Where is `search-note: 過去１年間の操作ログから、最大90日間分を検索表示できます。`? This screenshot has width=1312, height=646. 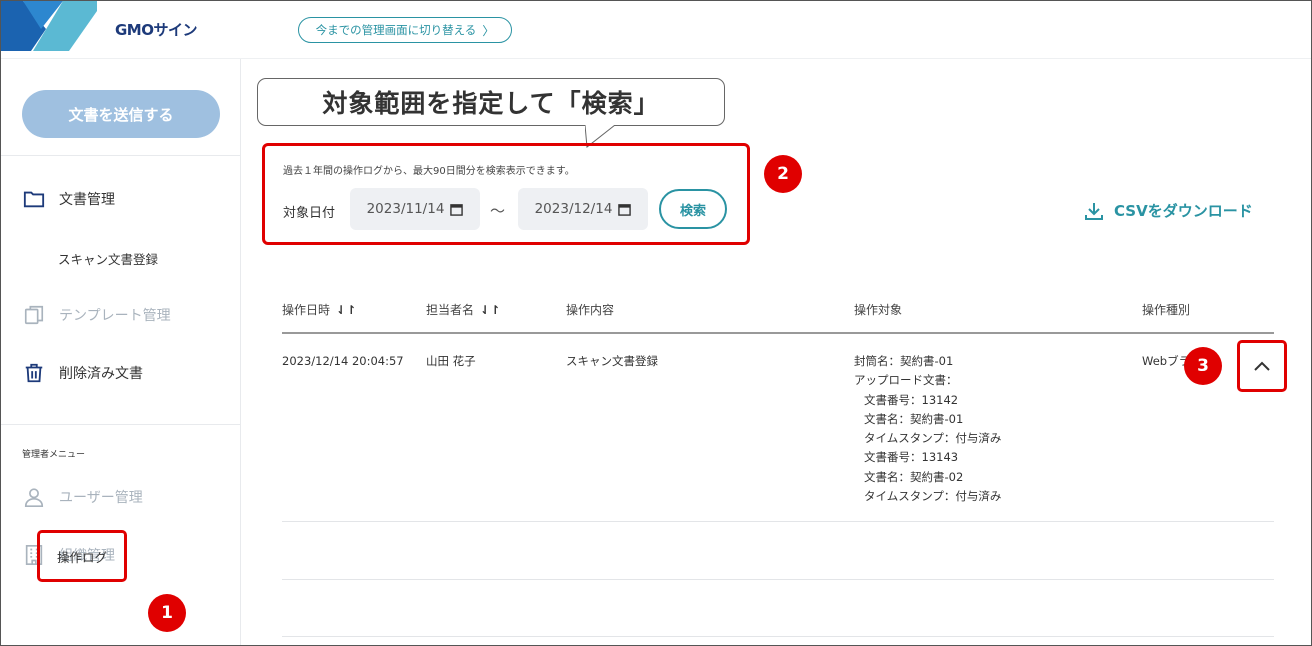 search-note: 過去１年間の操作ログから、最大90日間分を検索表示できます。 is located at coordinates (429, 171).